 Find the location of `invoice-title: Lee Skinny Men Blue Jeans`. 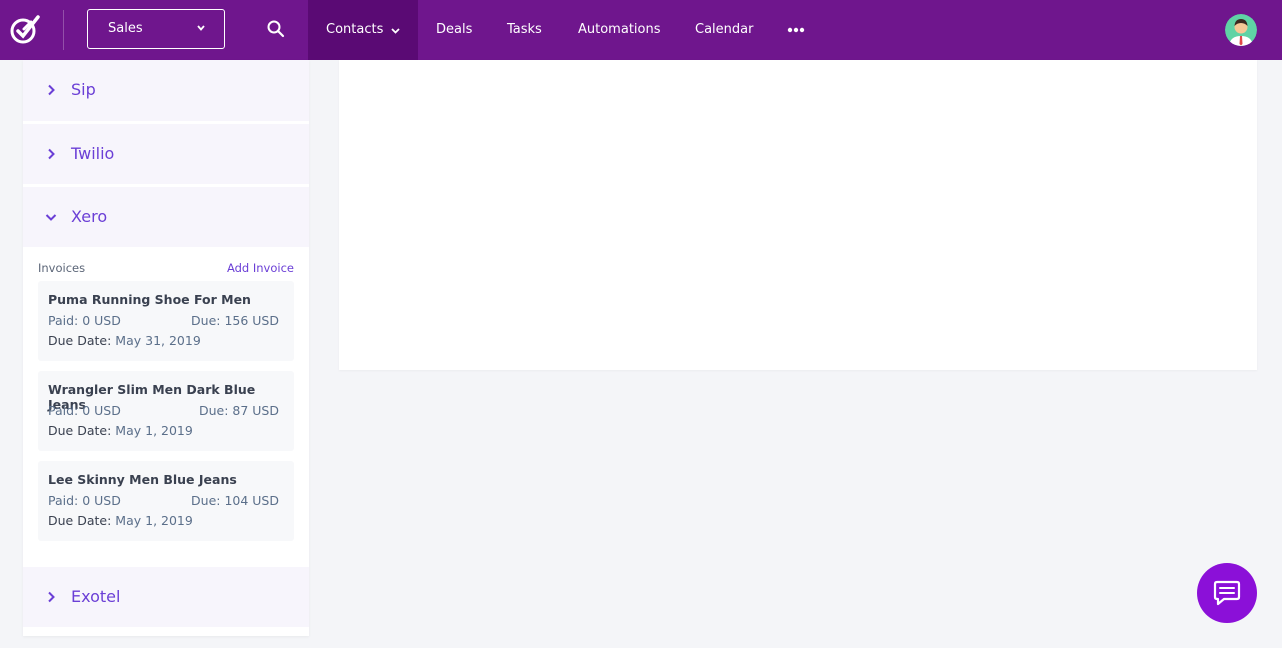

invoice-title: Lee Skinny Men Blue Jeans is located at coordinates (142, 479).